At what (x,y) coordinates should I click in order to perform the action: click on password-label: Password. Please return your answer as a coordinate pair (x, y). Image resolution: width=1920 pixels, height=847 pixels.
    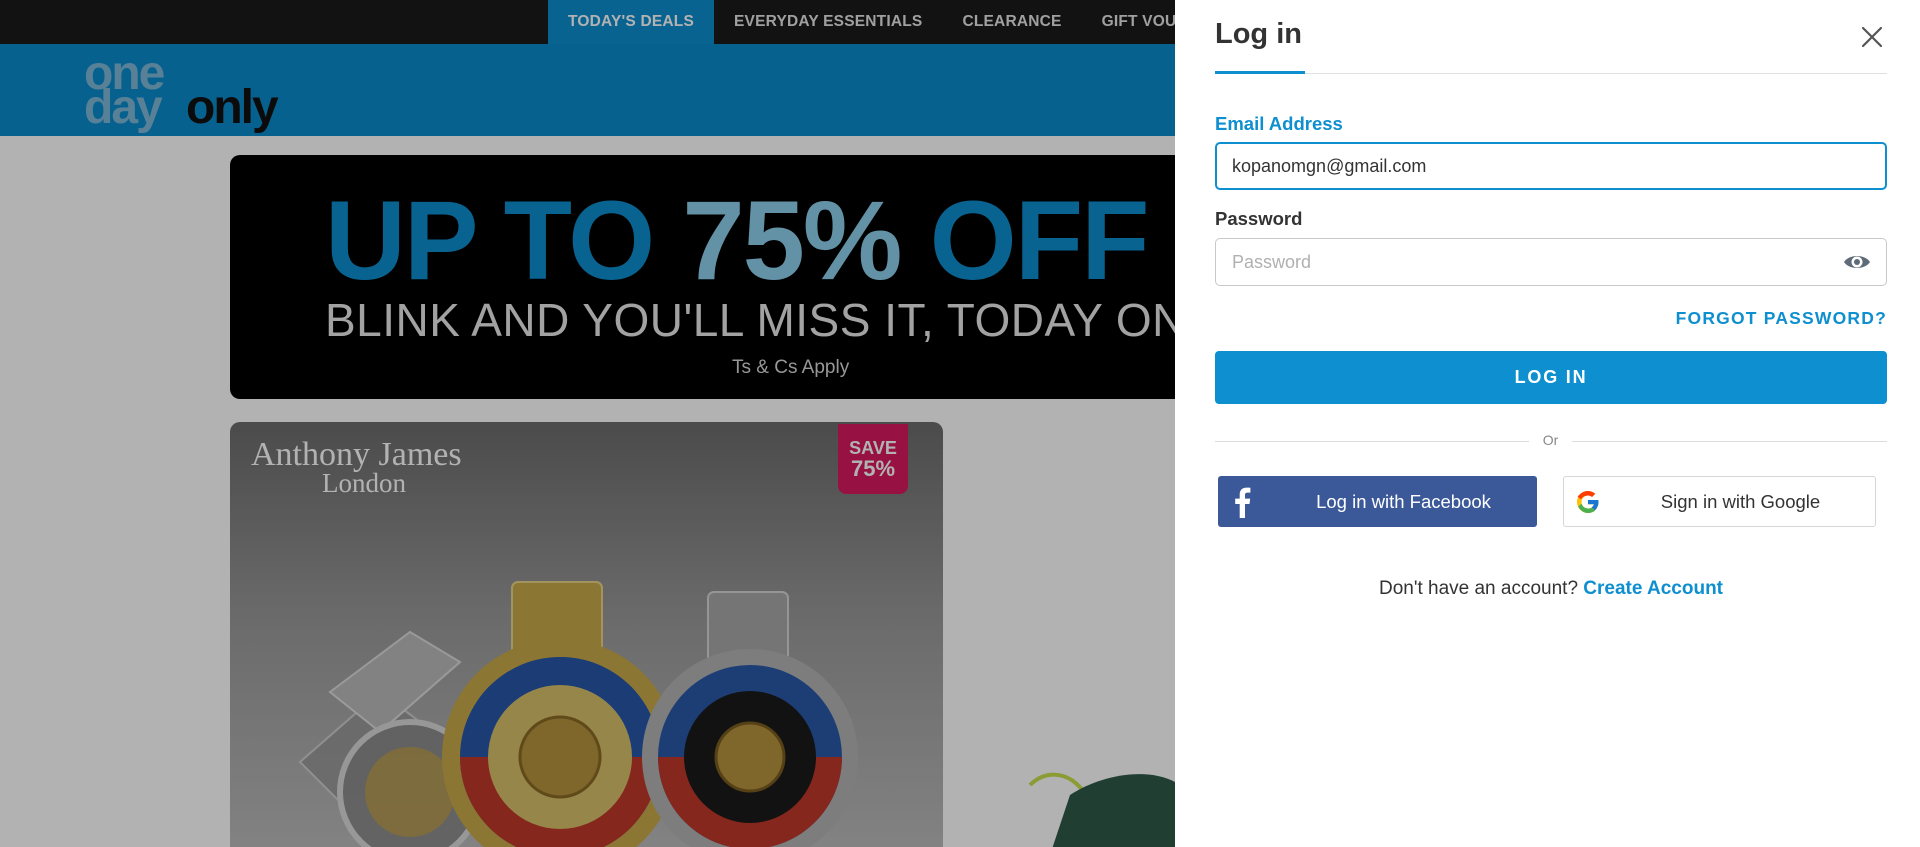
    Looking at the image, I should click on (1259, 218).